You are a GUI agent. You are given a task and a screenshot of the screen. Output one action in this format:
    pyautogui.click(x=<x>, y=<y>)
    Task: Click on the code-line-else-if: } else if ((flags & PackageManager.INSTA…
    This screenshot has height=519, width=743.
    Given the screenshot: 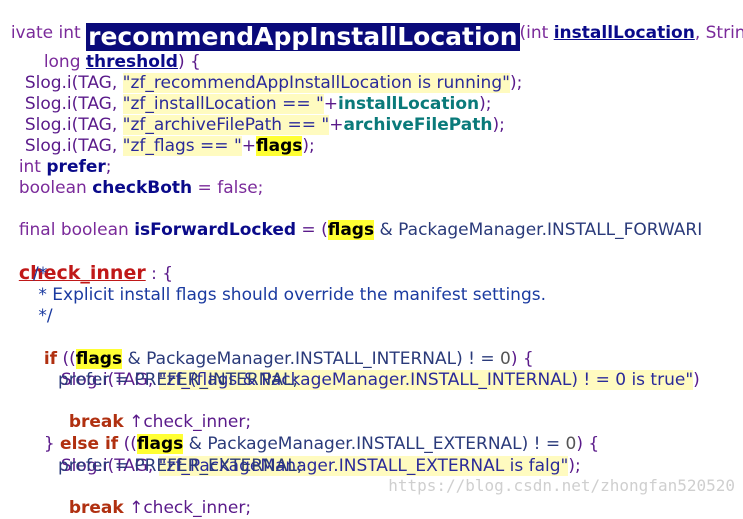 What is the action you would take?
    pyautogui.click(x=316, y=433)
    